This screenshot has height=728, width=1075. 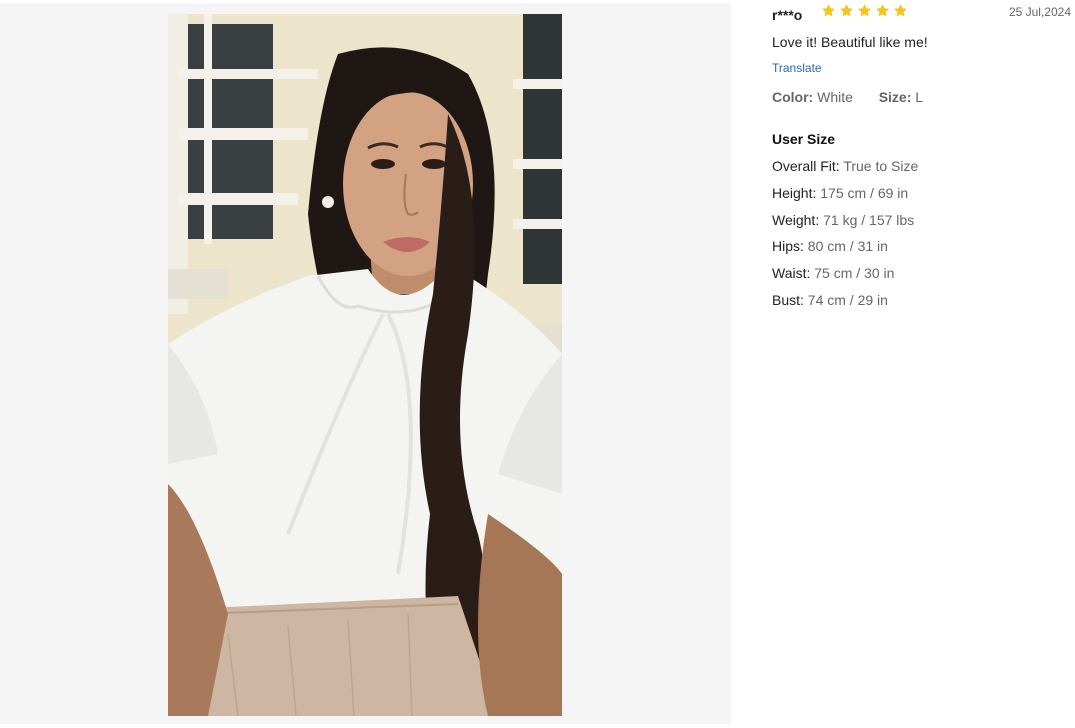 I want to click on color-value: White, so click(x=835, y=97).